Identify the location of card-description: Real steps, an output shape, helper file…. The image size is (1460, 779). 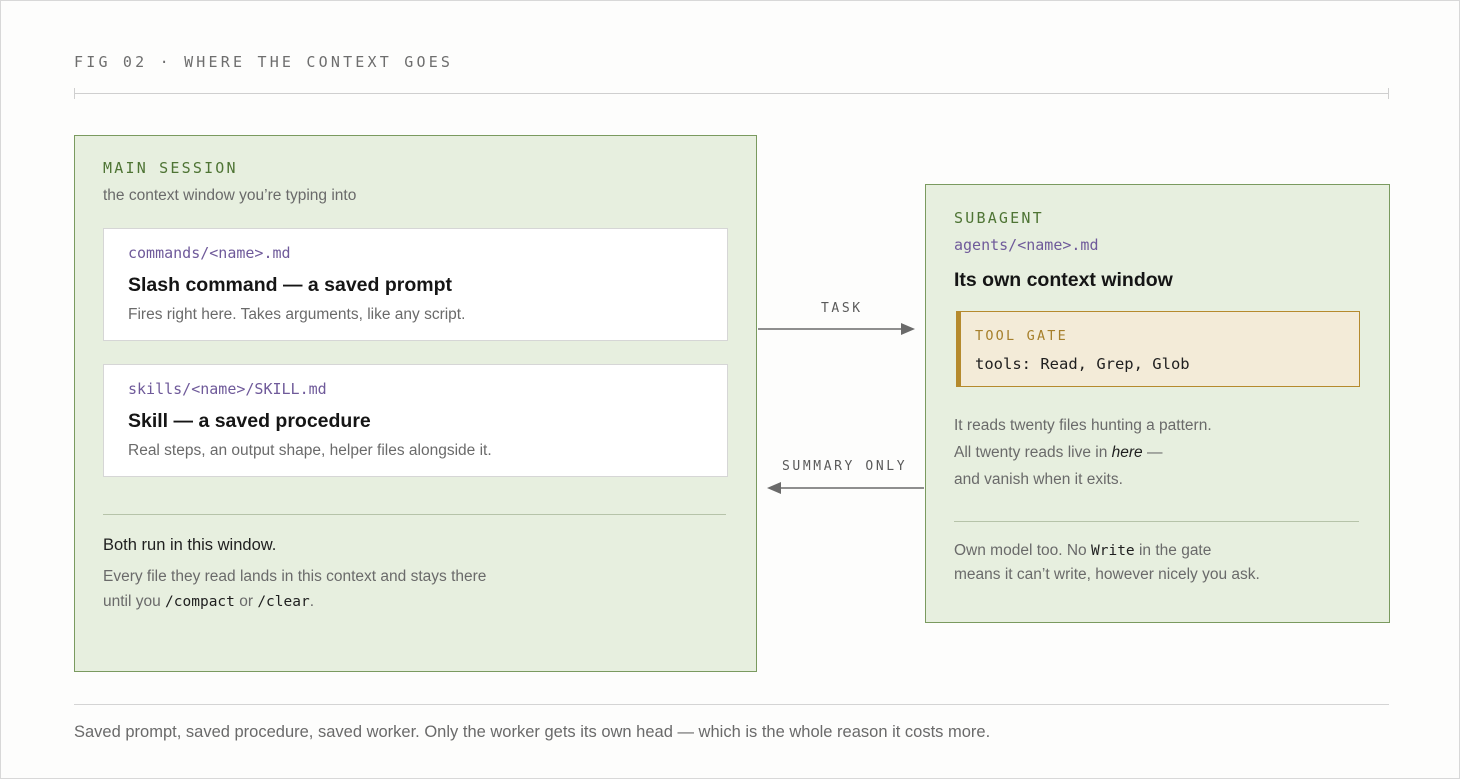
(310, 450).